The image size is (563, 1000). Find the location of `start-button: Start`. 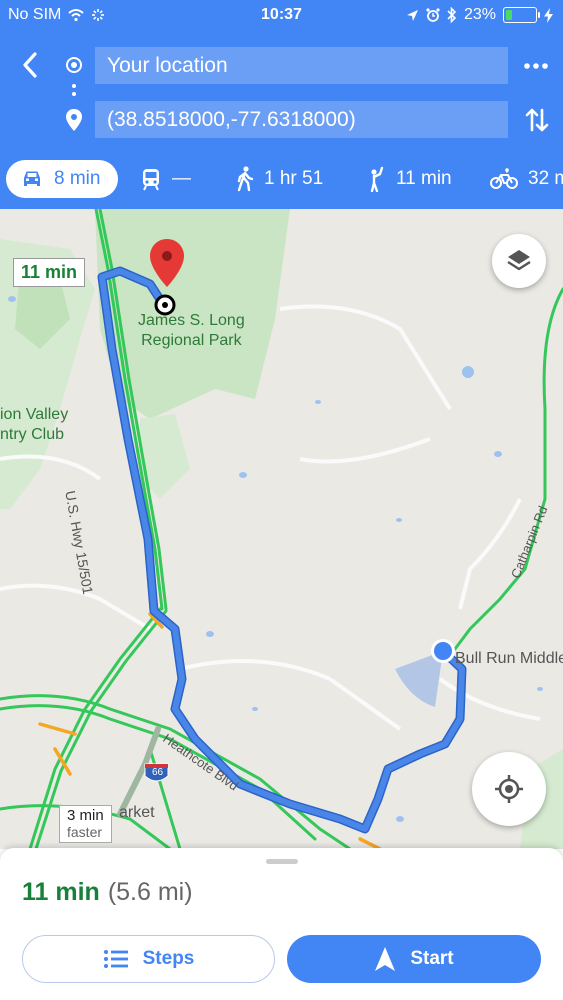

start-button: Start is located at coordinates (414, 959).